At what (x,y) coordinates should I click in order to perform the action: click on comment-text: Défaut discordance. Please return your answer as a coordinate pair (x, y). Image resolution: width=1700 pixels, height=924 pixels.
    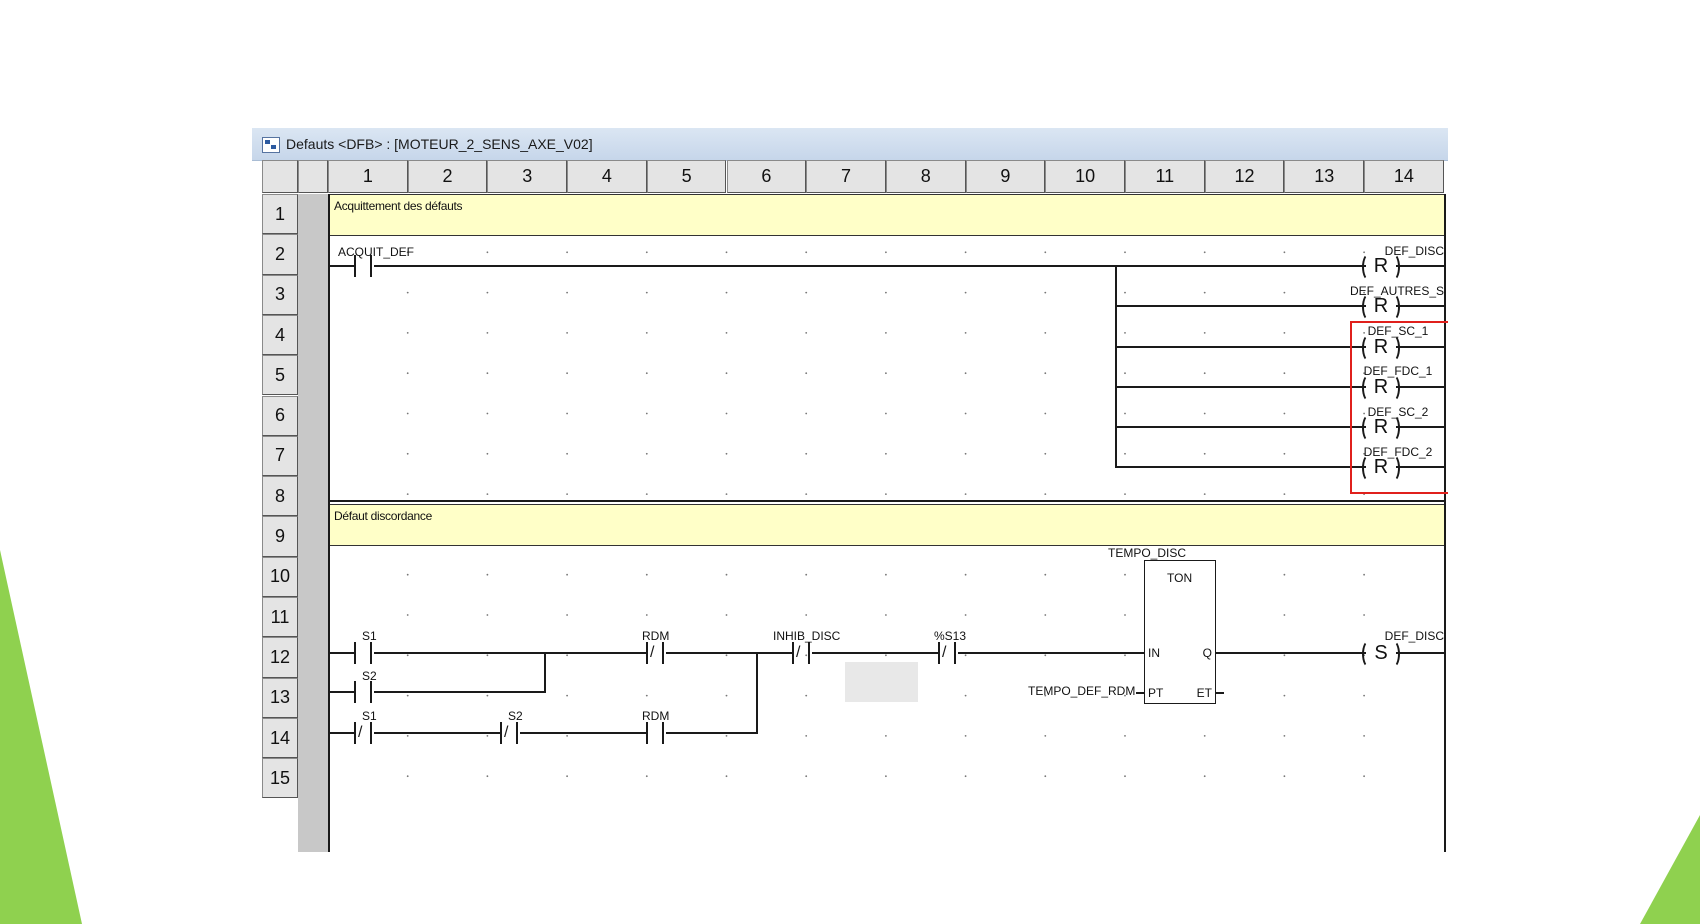
    Looking at the image, I should click on (383, 516).